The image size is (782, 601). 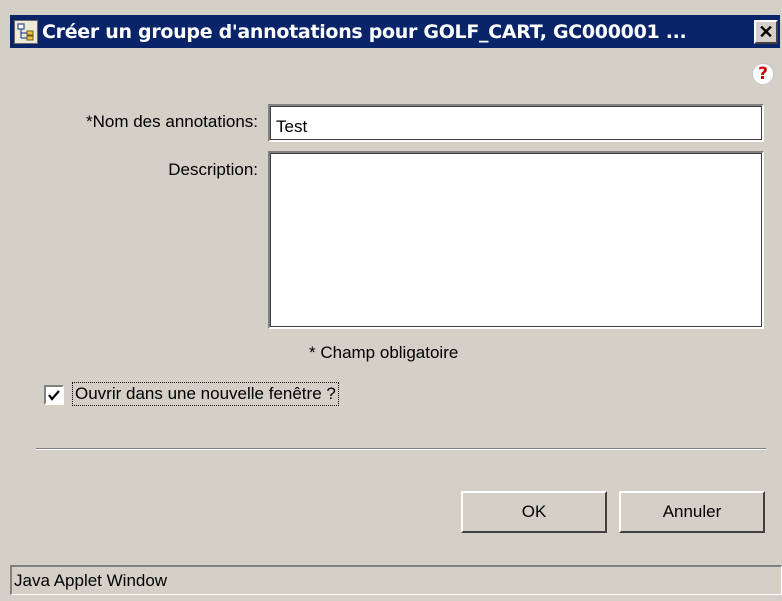 What do you see at coordinates (91, 580) in the screenshot?
I see `status-bar-text: Java Applet Window` at bounding box center [91, 580].